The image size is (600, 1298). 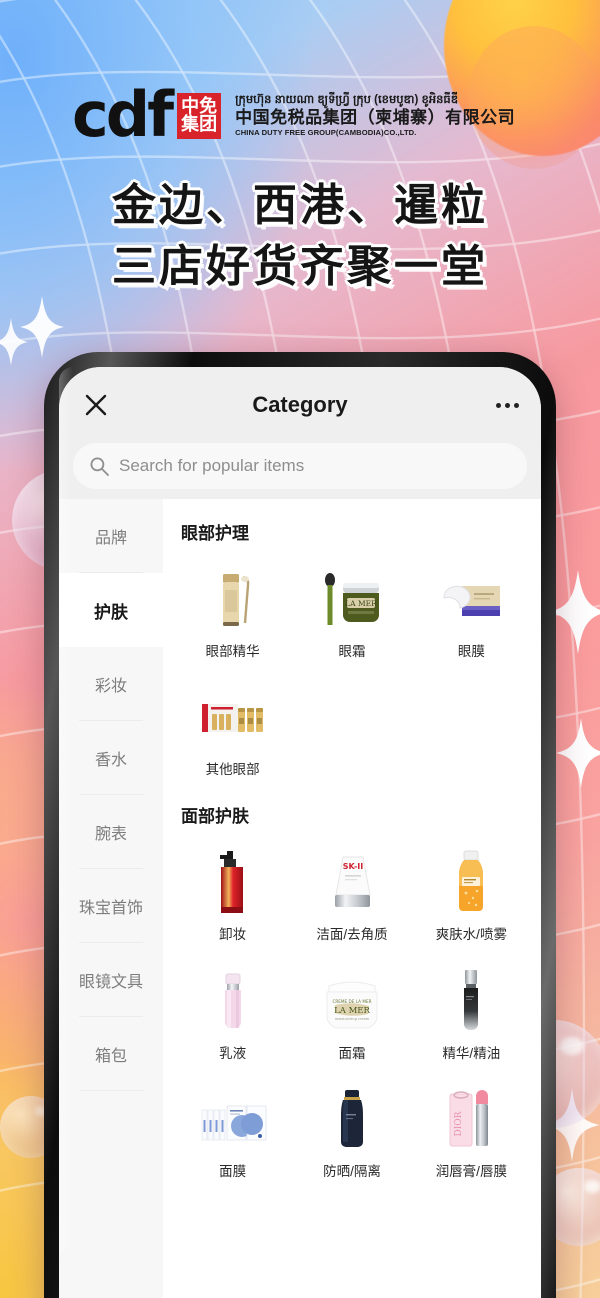 I want to click on category-item-eye-mask: 眼膜, so click(x=471, y=611).